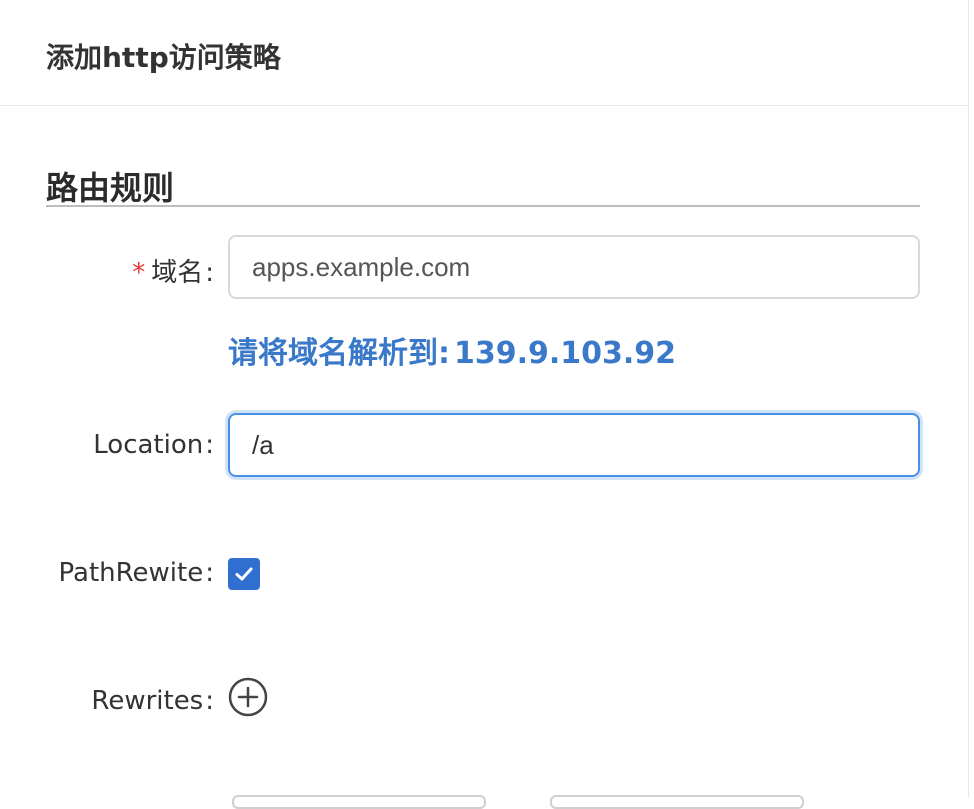 The image size is (974, 809). Describe the element at coordinates (248, 697) in the screenshot. I see `plus-circle-icon` at that location.